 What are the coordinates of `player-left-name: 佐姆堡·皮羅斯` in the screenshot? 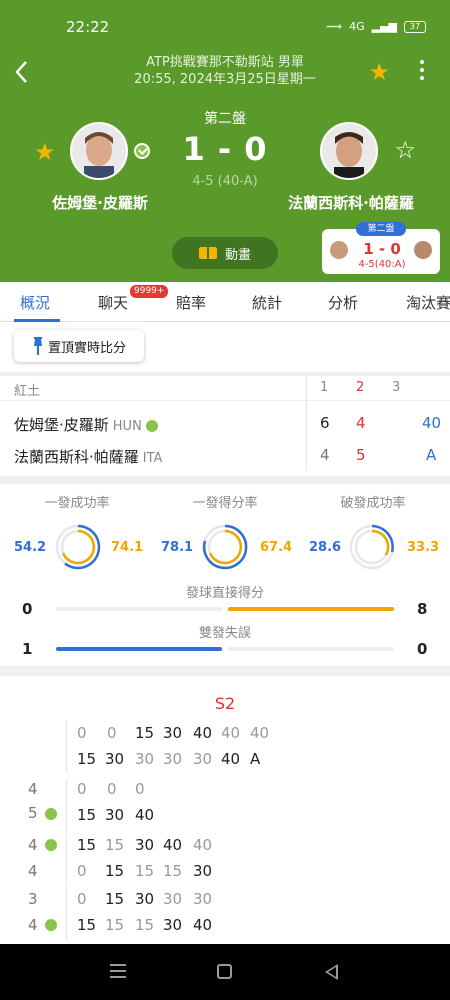 It's located at (100, 202).